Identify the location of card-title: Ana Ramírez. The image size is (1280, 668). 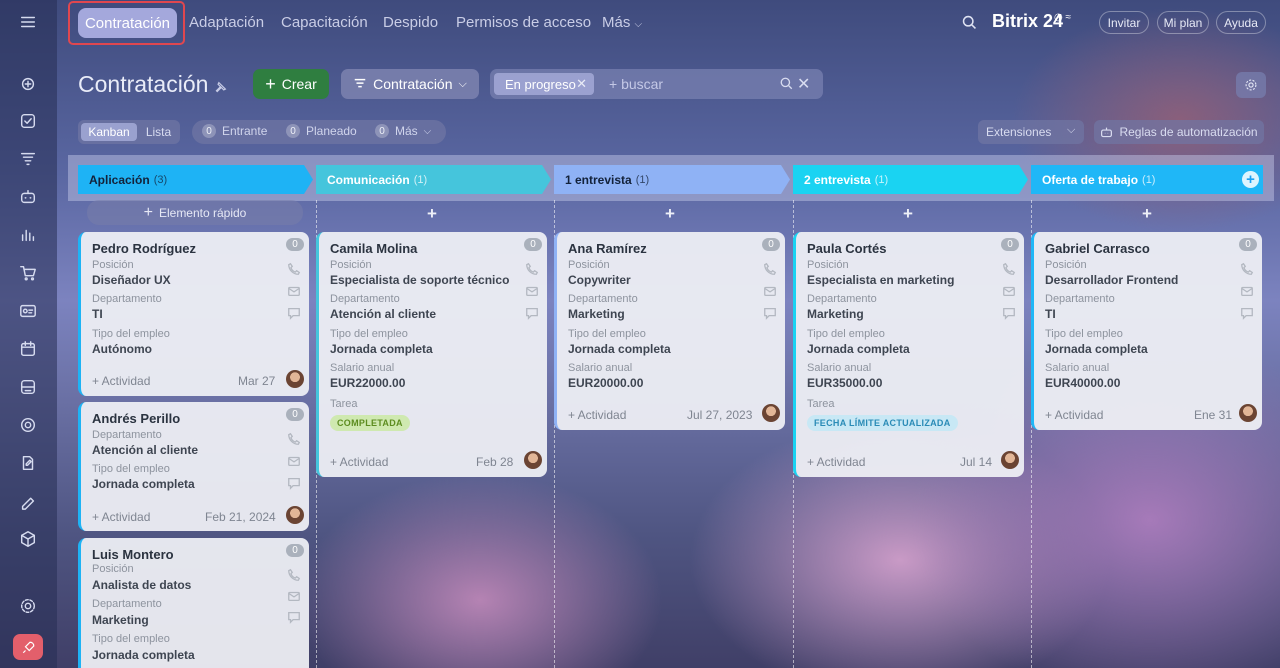
(607, 248).